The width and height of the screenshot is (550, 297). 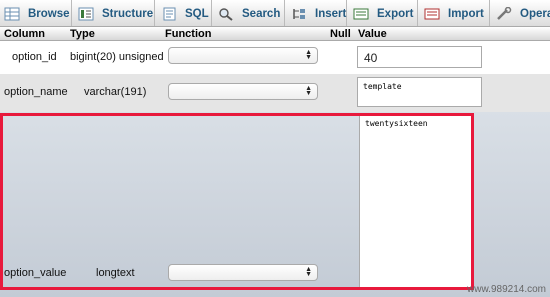 What do you see at coordinates (12, 14) in the screenshot?
I see `browse-icon` at bounding box center [12, 14].